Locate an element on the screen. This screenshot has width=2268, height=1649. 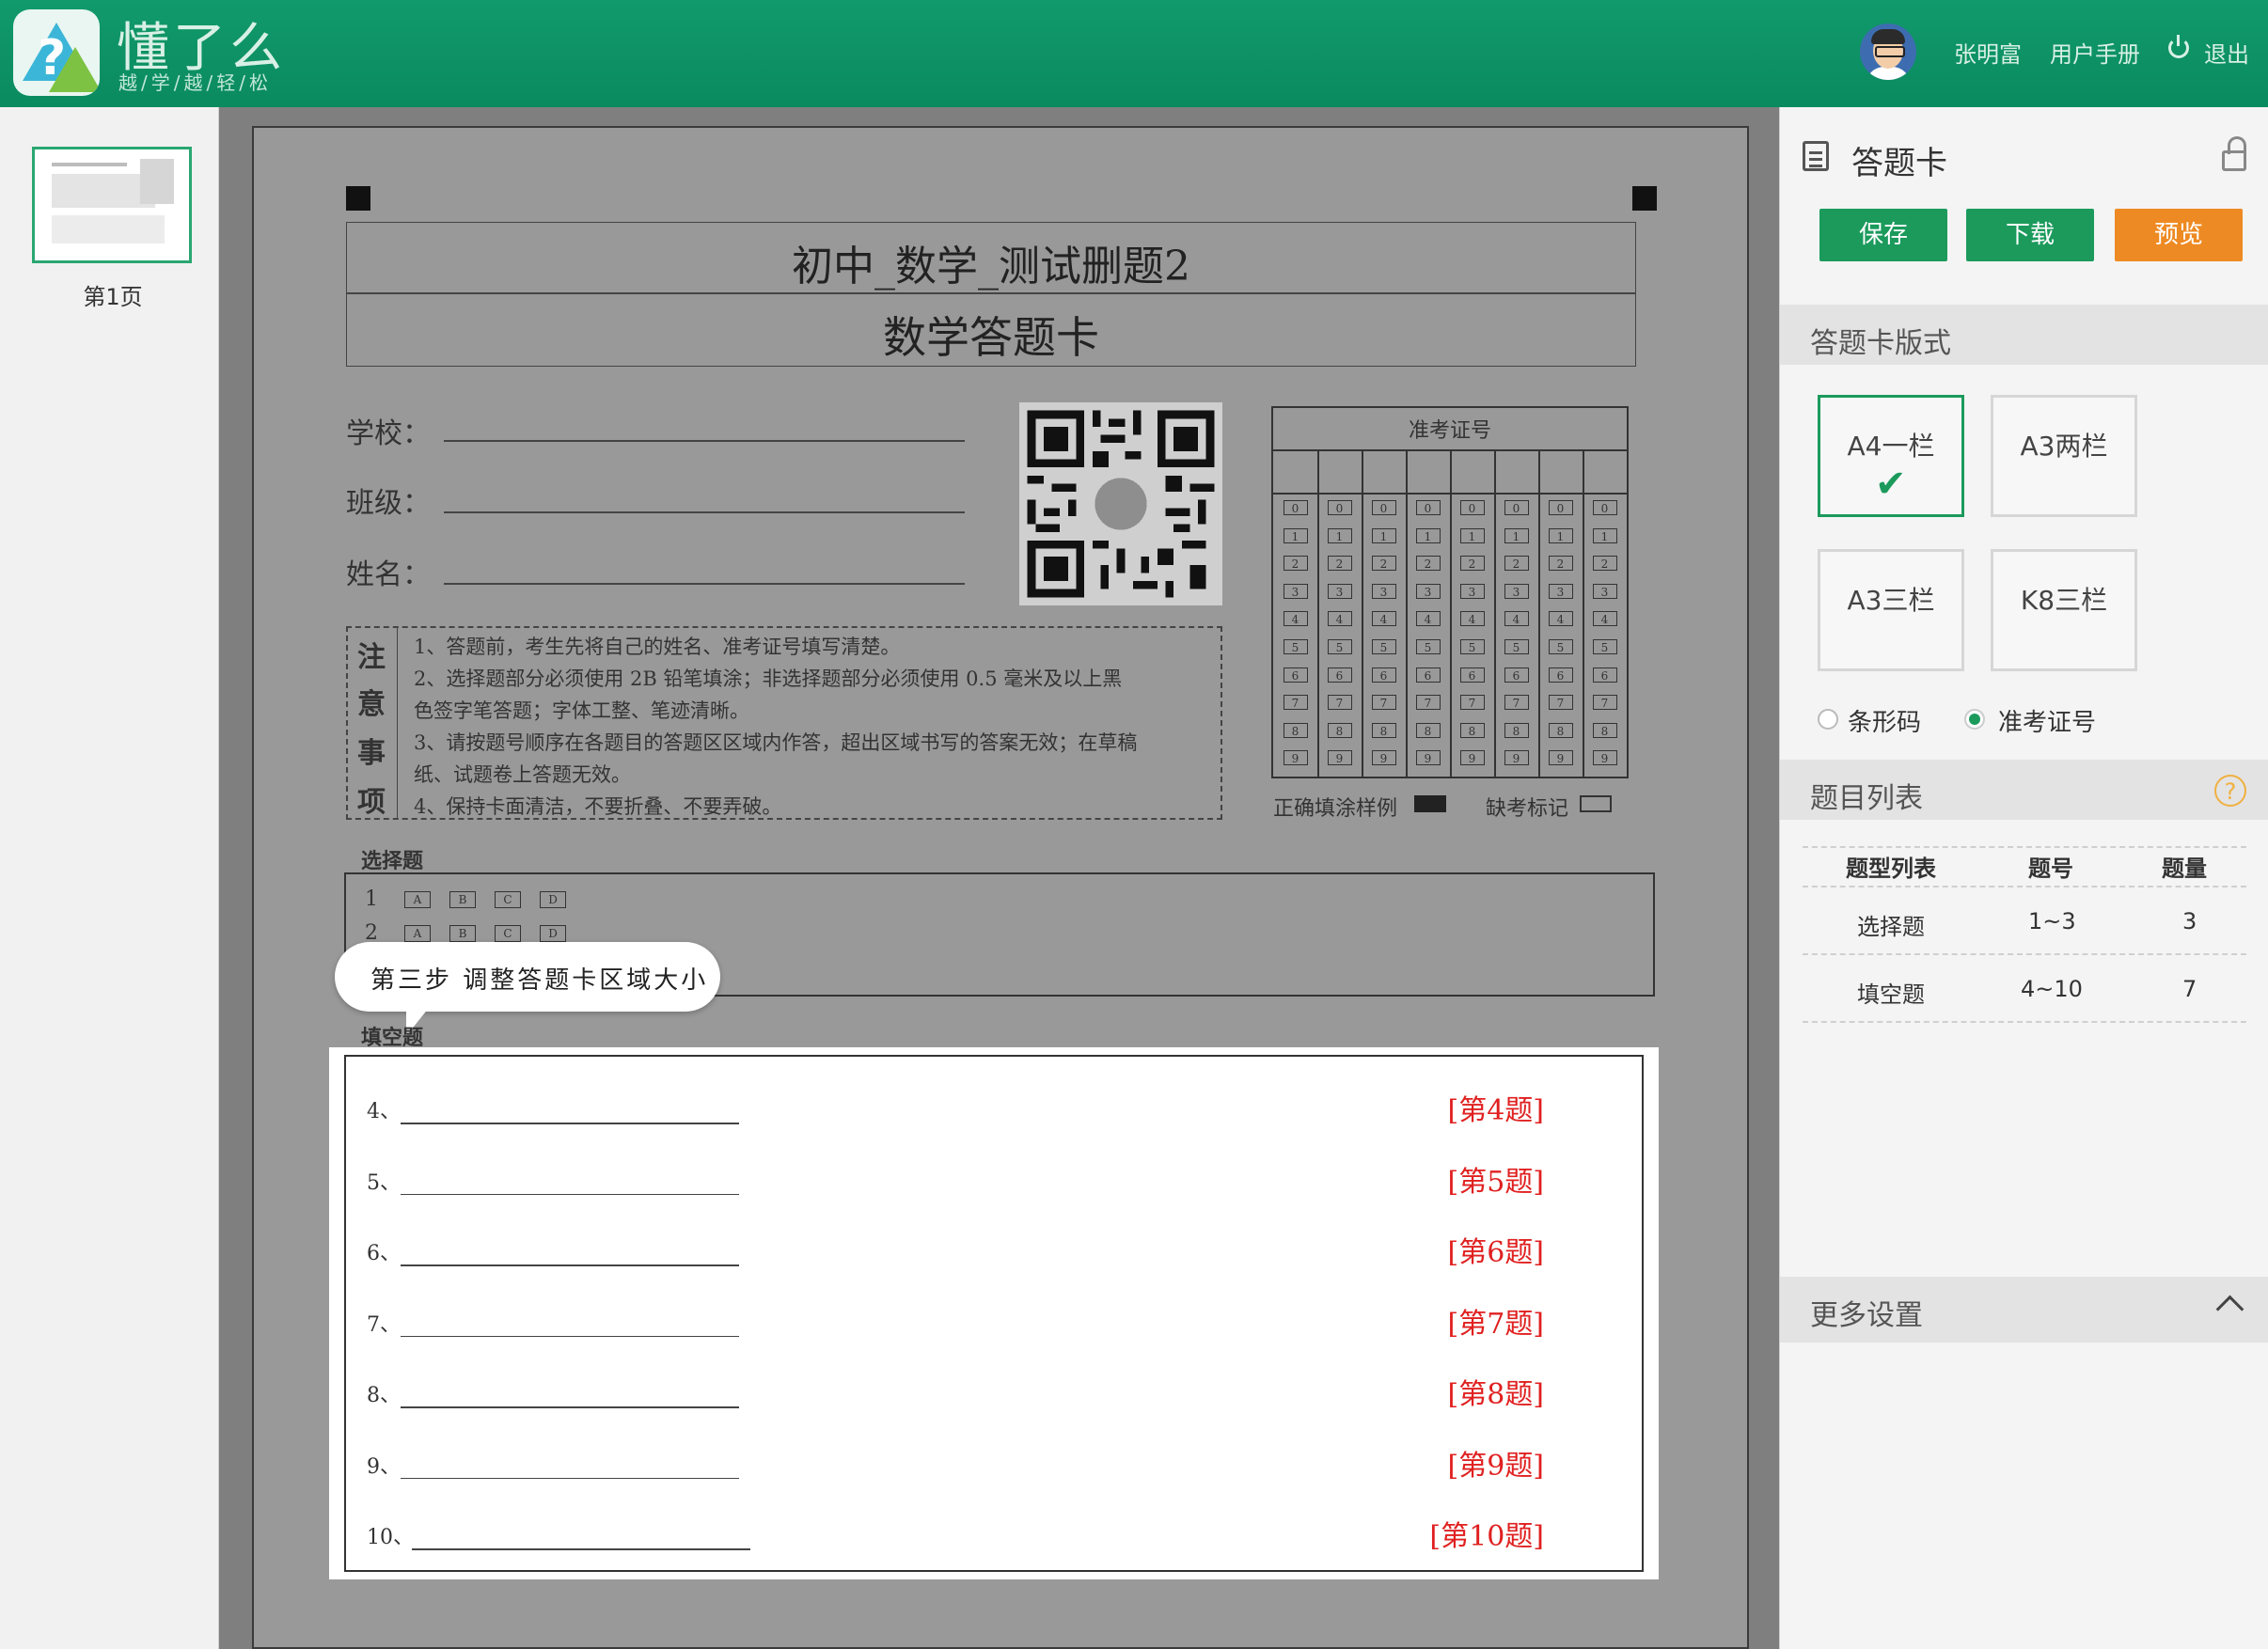
more-settings-header: 更多设置 is located at coordinates (2024, 1310).